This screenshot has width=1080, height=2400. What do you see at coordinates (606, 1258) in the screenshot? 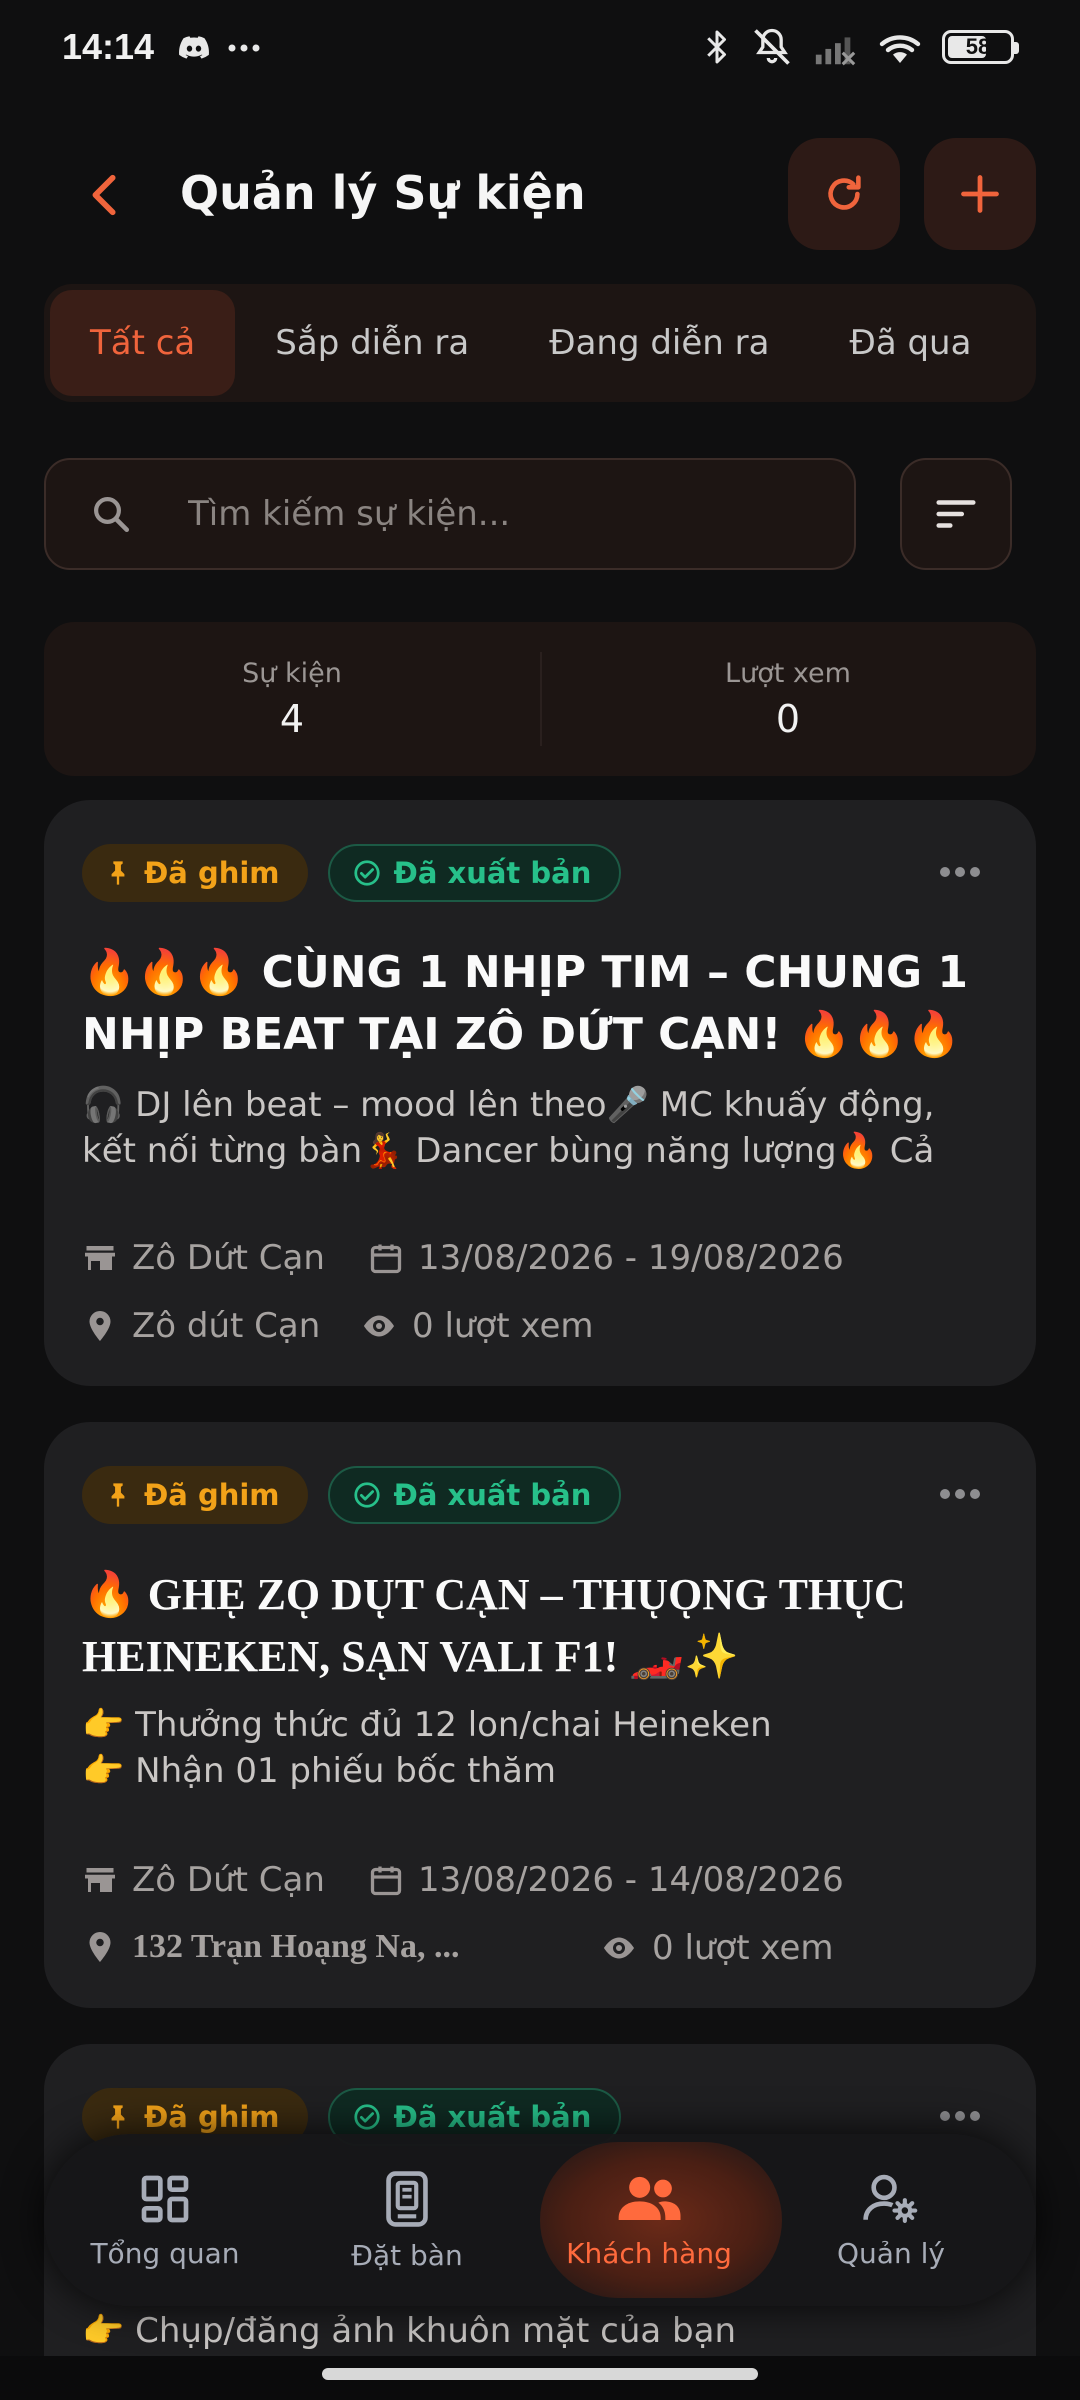
I see `event-dates: 13/08/2026 - 19/08/2026` at bounding box center [606, 1258].